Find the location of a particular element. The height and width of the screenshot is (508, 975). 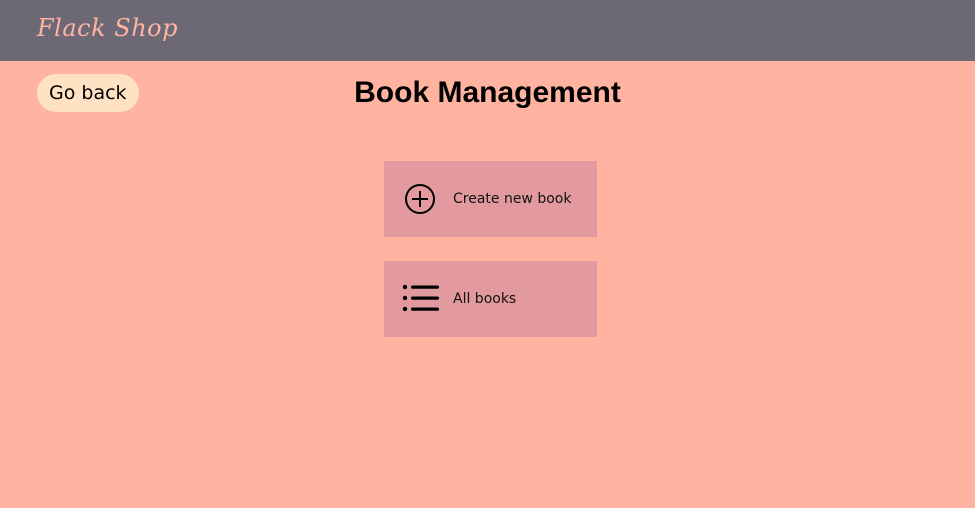

all-books-label: All books is located at coordinates (485, 299).